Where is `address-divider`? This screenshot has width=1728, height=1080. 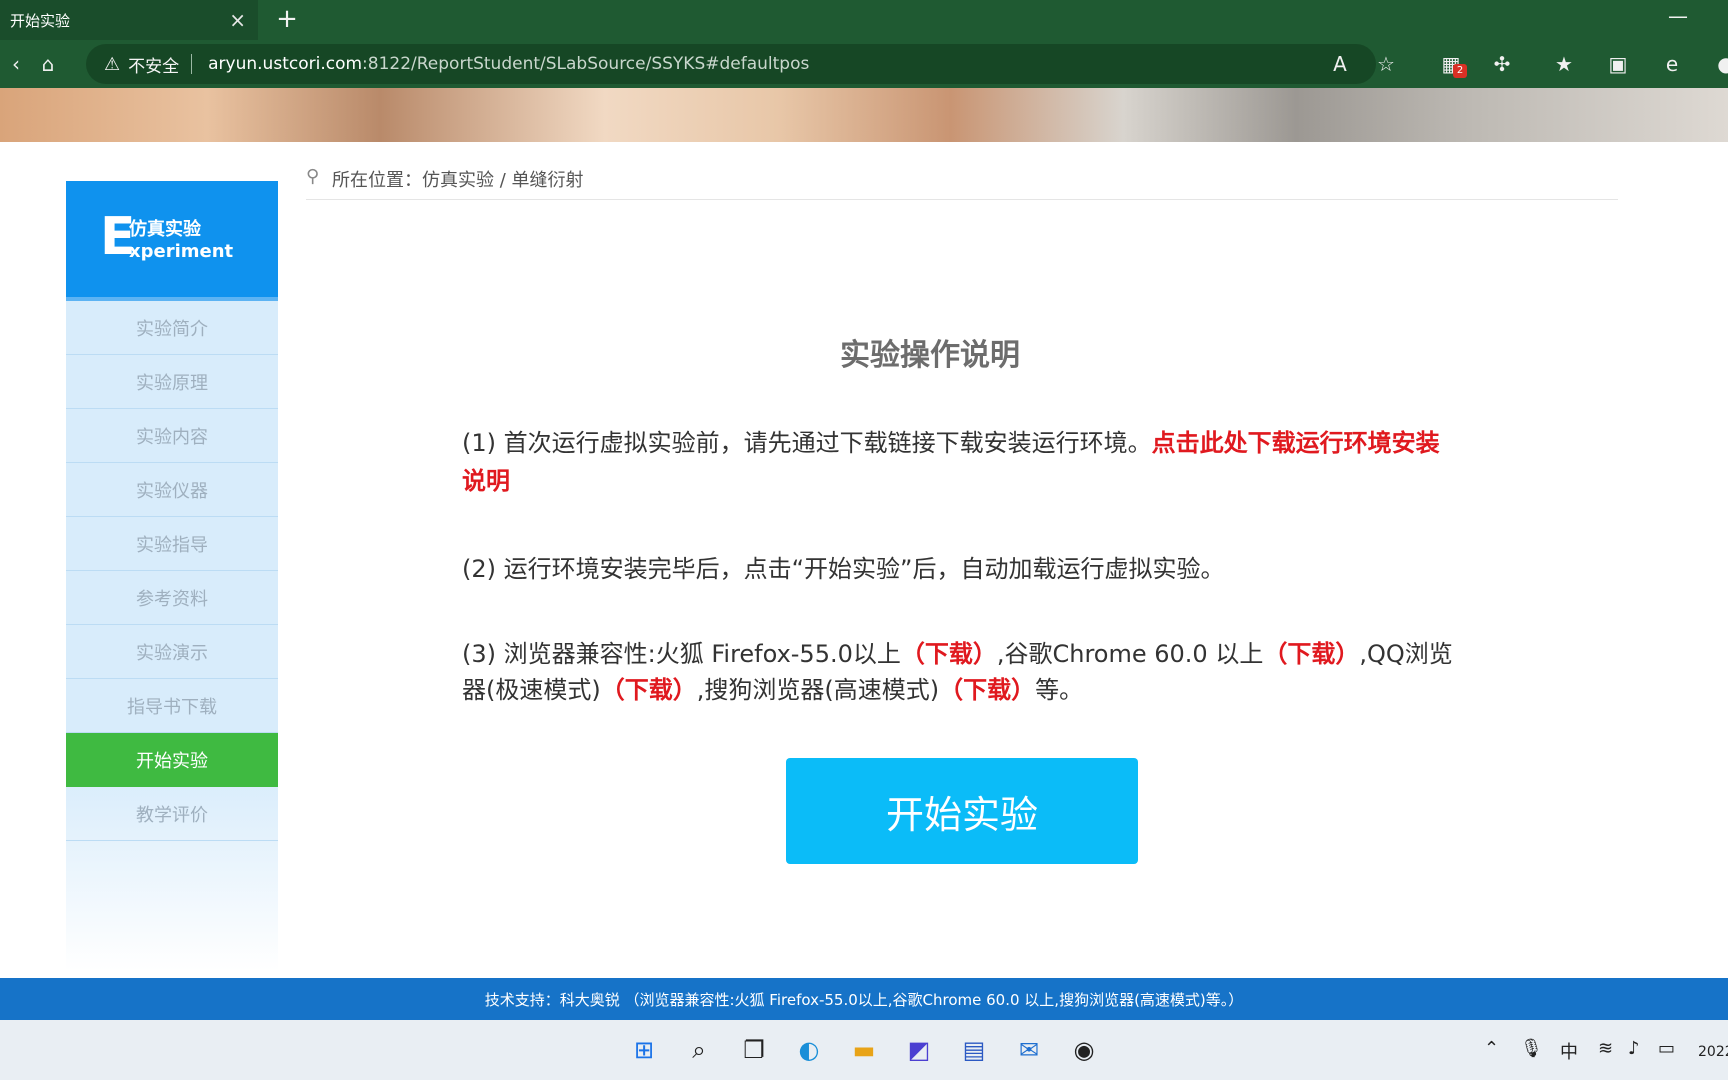 address-divider is located at coordinates (192, 64).